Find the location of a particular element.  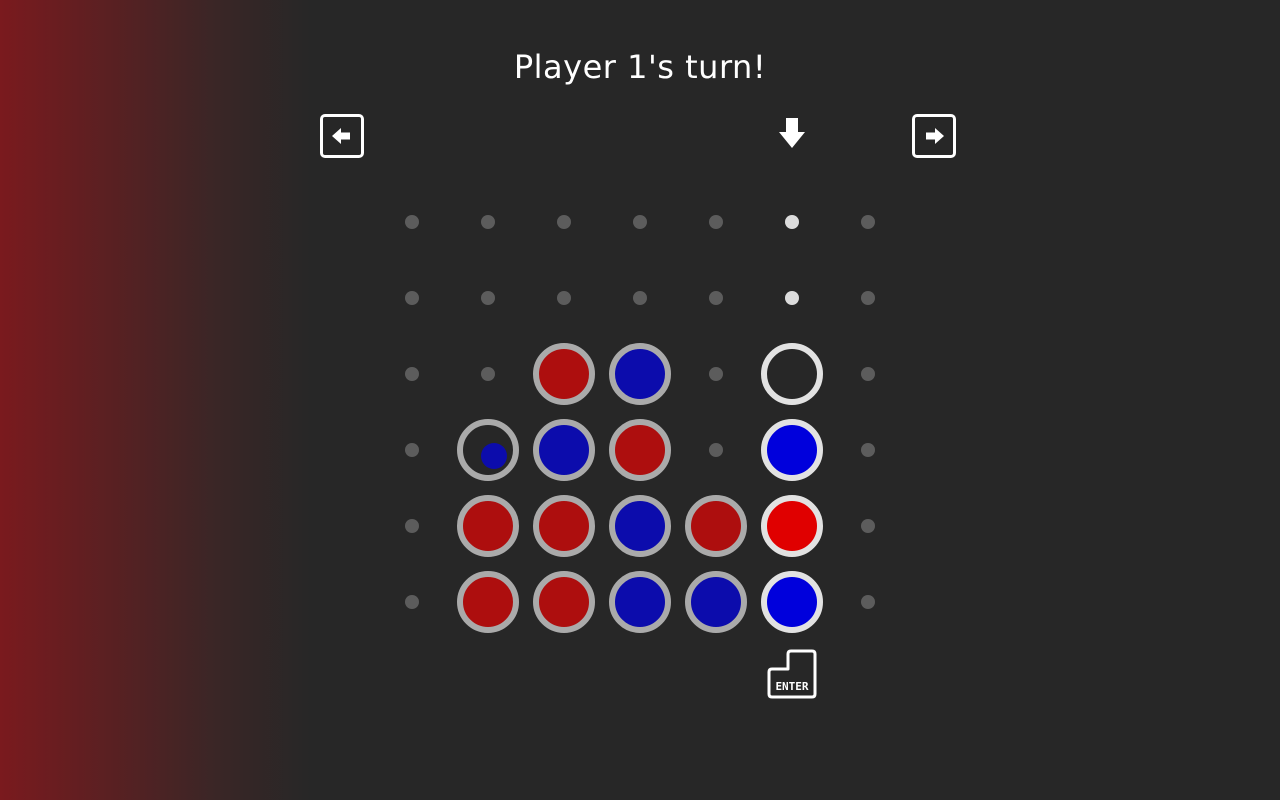

blue-ring-slot is located at coordinates (488, 450).